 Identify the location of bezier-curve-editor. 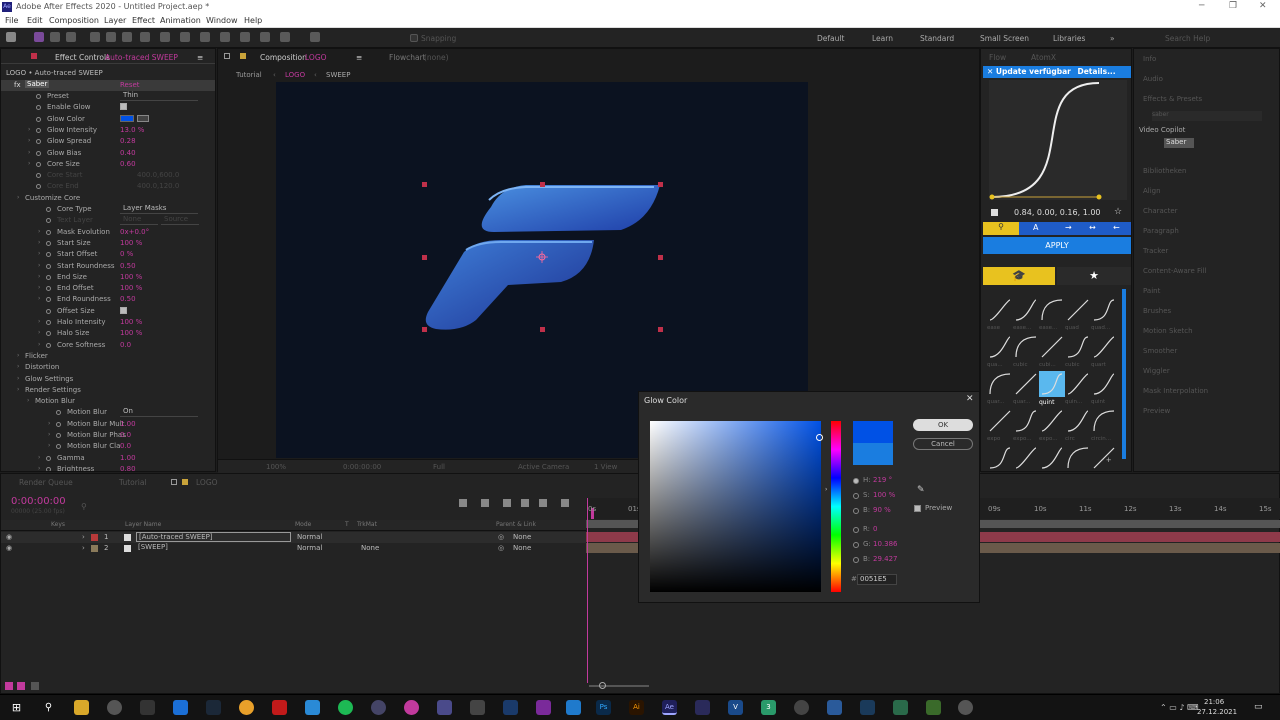
(1058, 140).